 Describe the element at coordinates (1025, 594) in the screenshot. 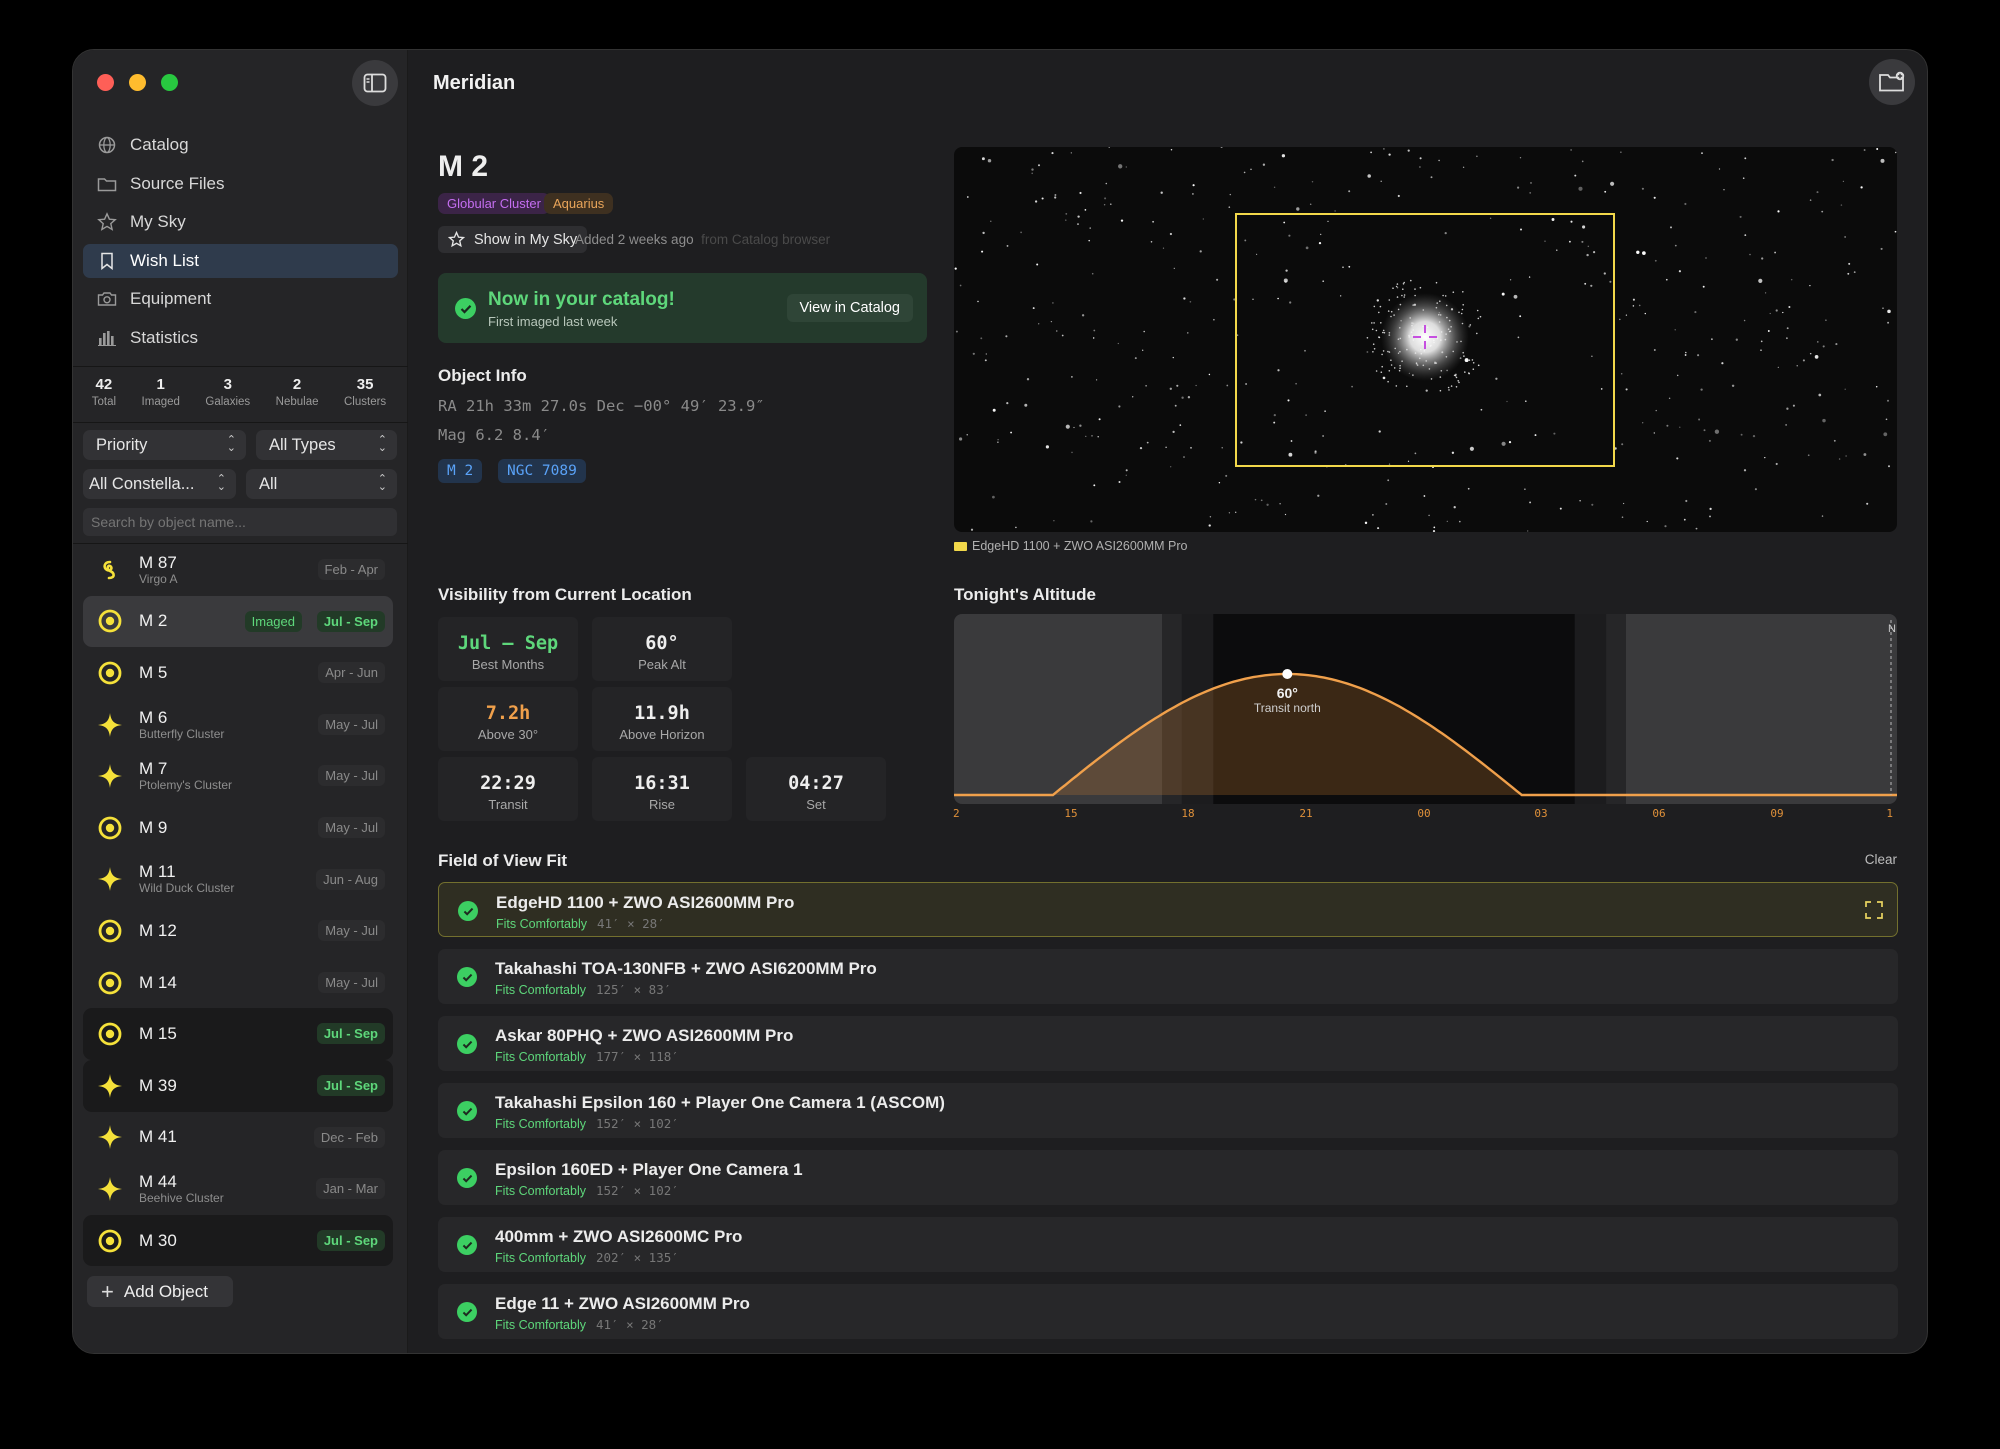

I see `altitude-heading: Tonight's Altitude` at that location.